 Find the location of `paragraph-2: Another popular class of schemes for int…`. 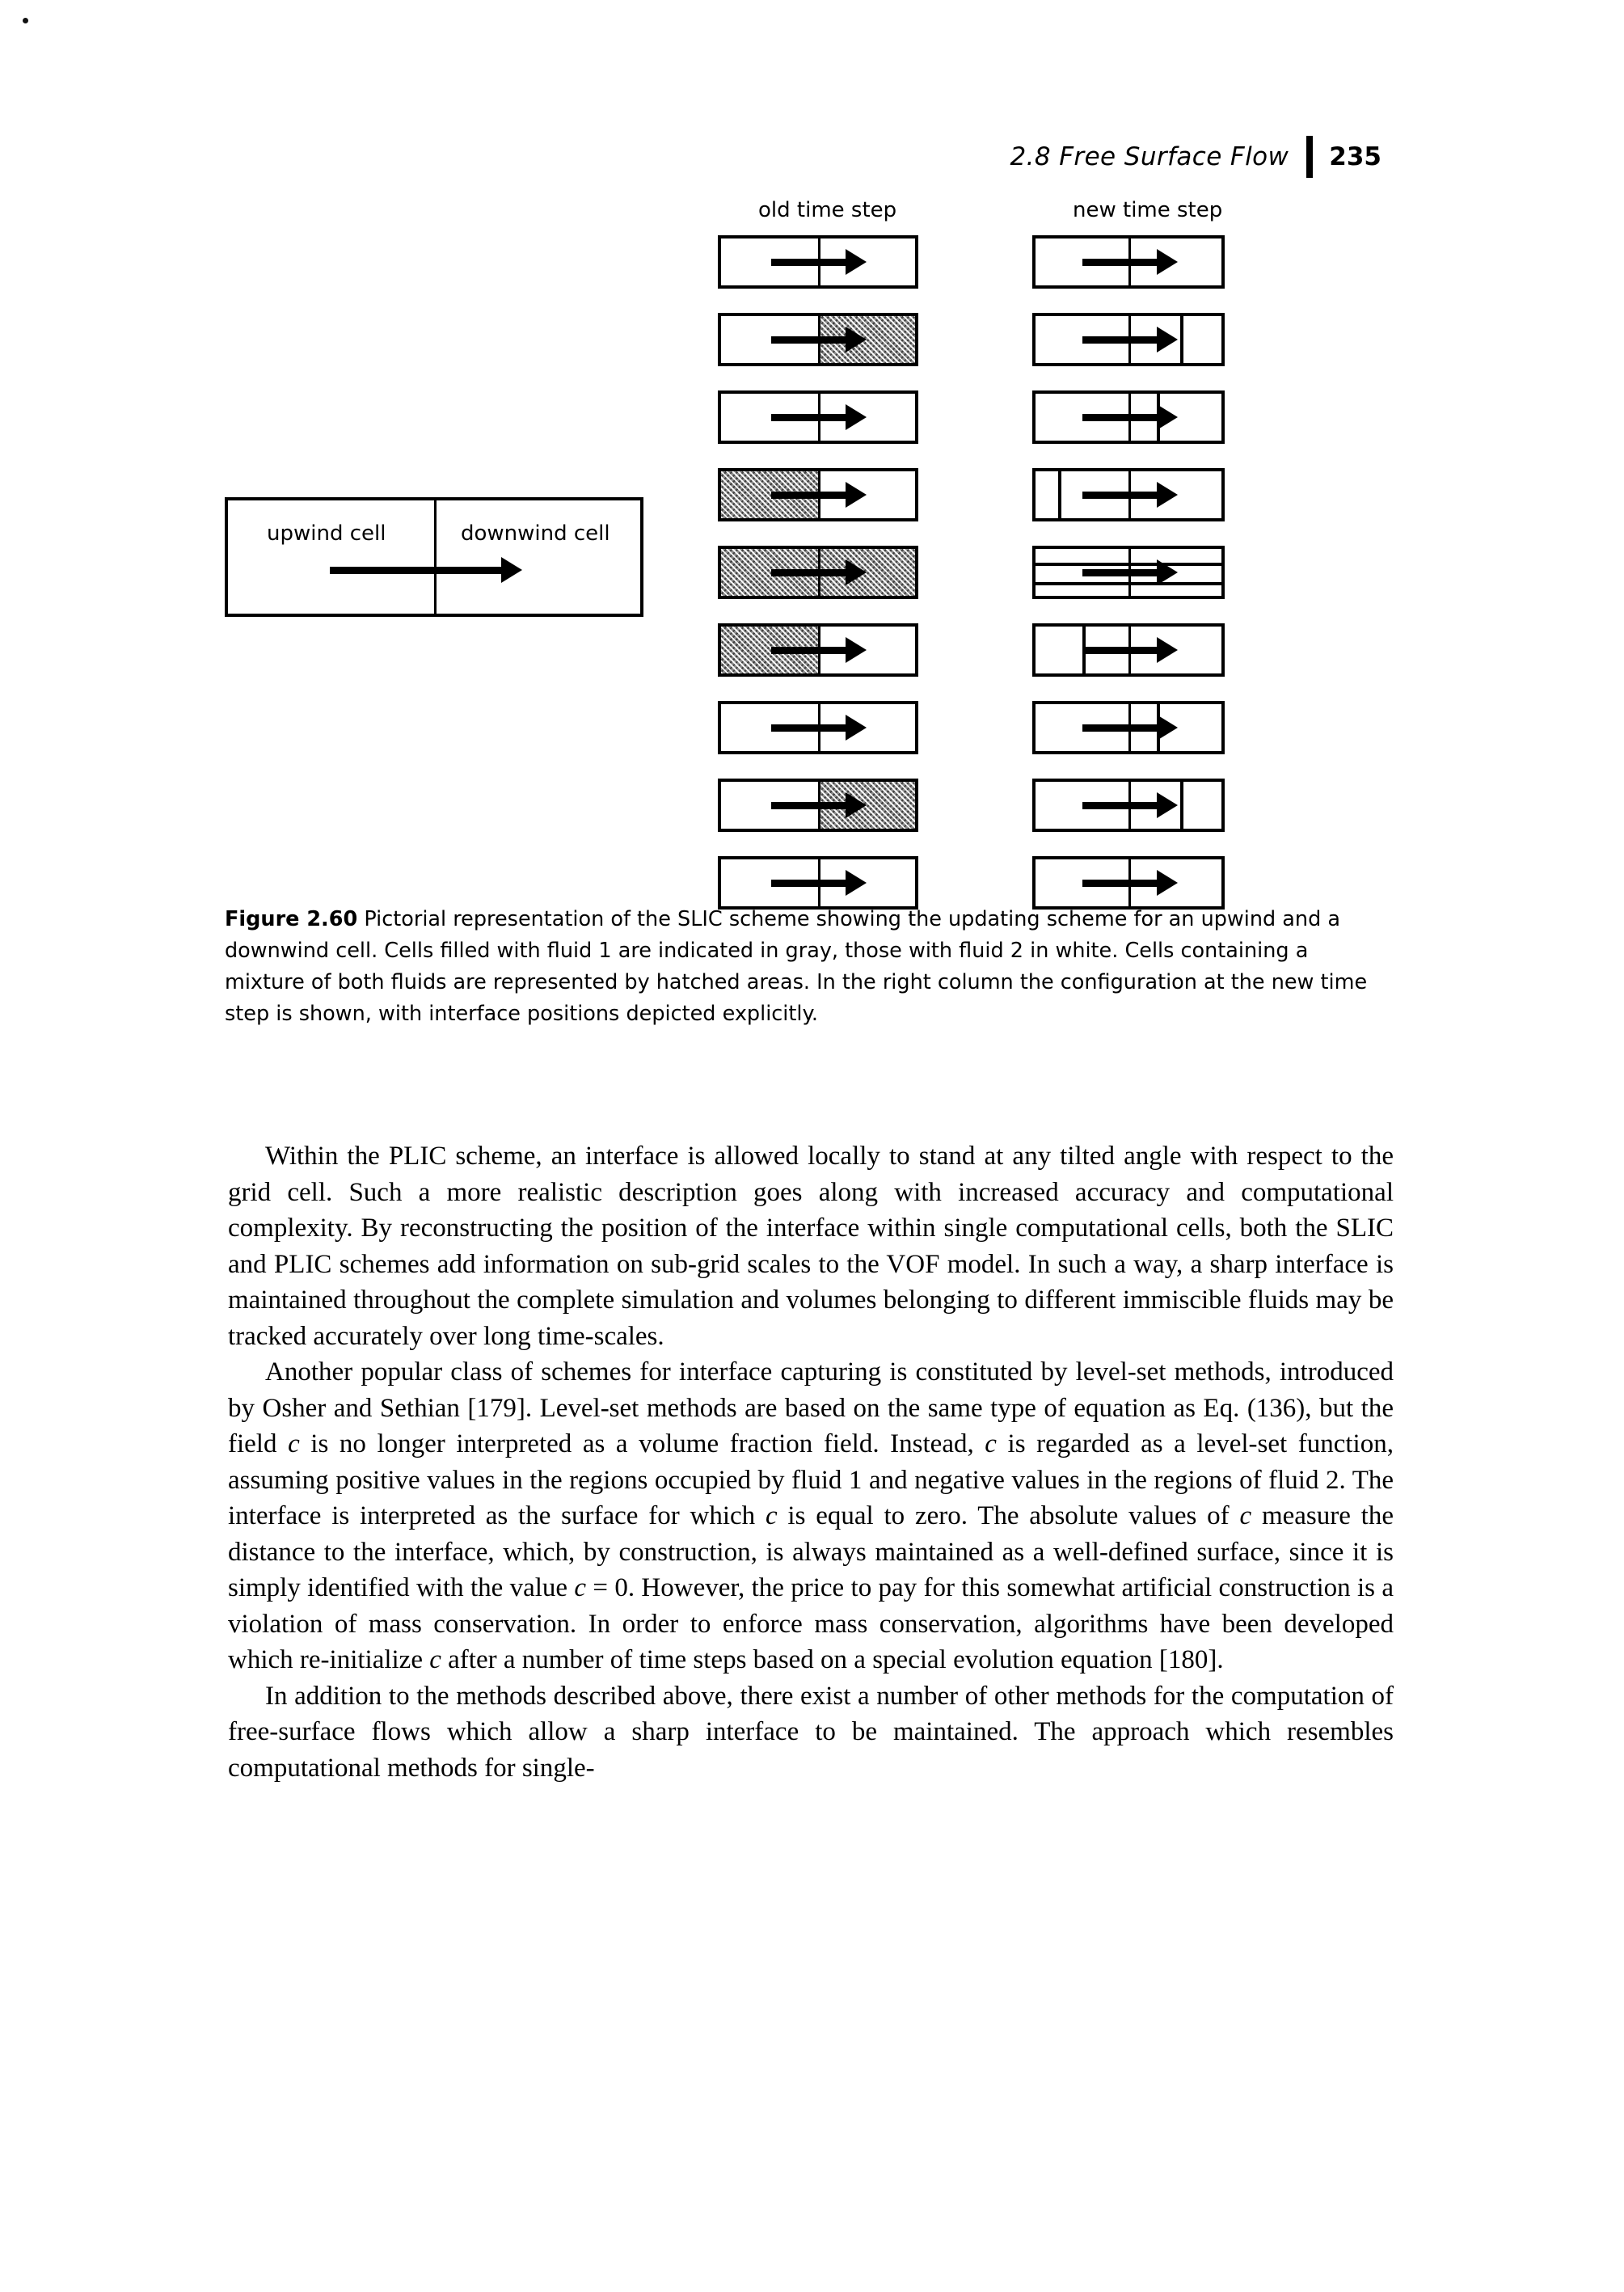

paragraph-2: Another popular class of schemes for int… is located at coordinates (811, 1516).